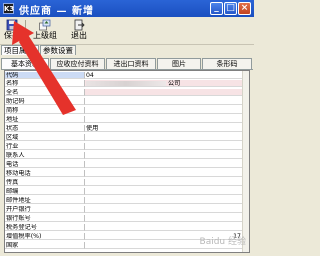  I want to click on field-label: 助记码, so click(45, 101).